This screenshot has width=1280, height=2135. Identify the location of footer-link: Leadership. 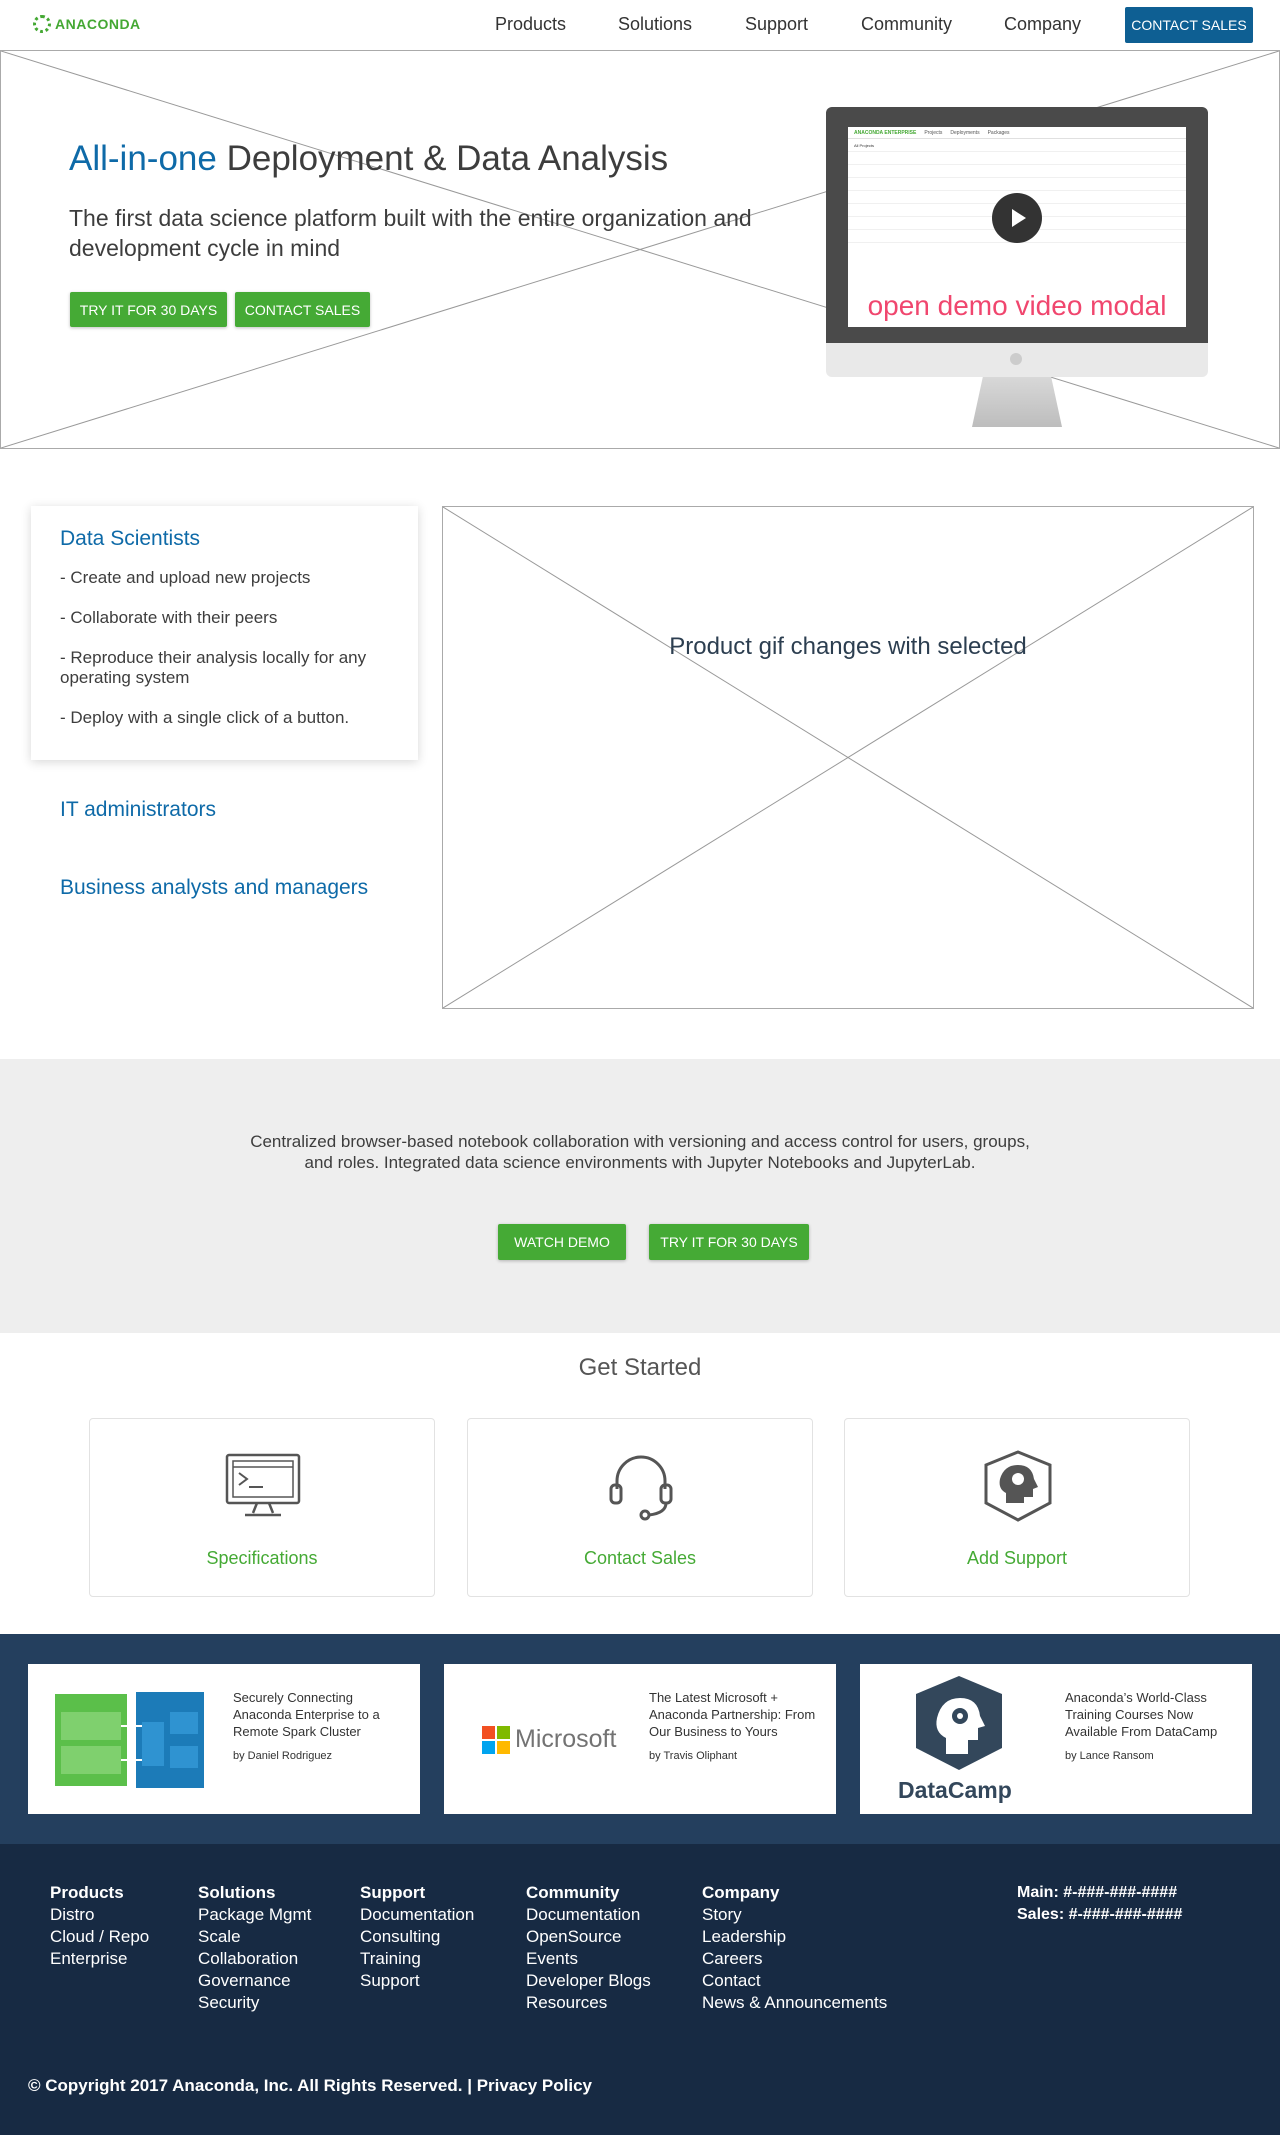
(794, 1937).